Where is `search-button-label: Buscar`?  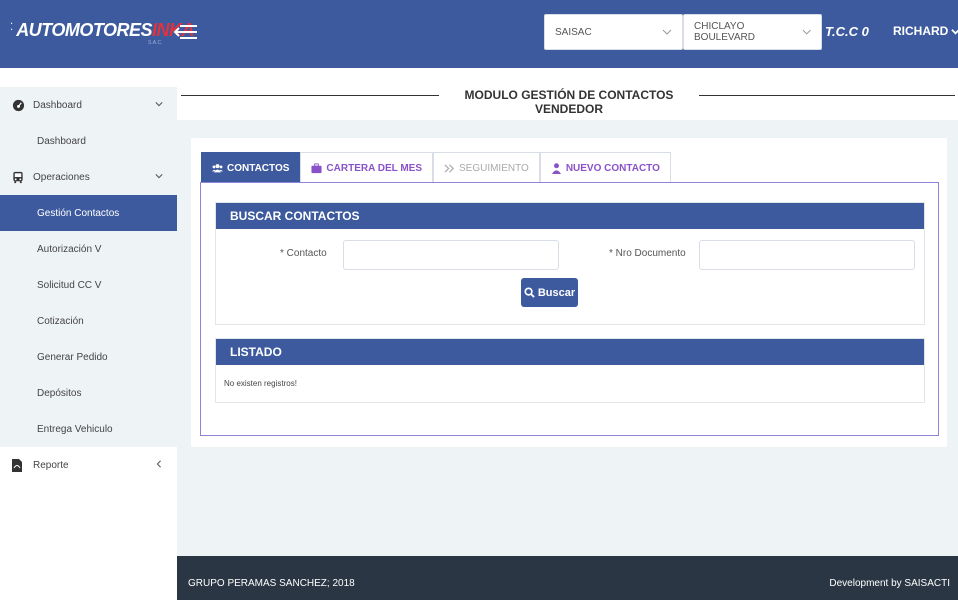
search-button-label: Buscar is located at coordinates (556, 292).